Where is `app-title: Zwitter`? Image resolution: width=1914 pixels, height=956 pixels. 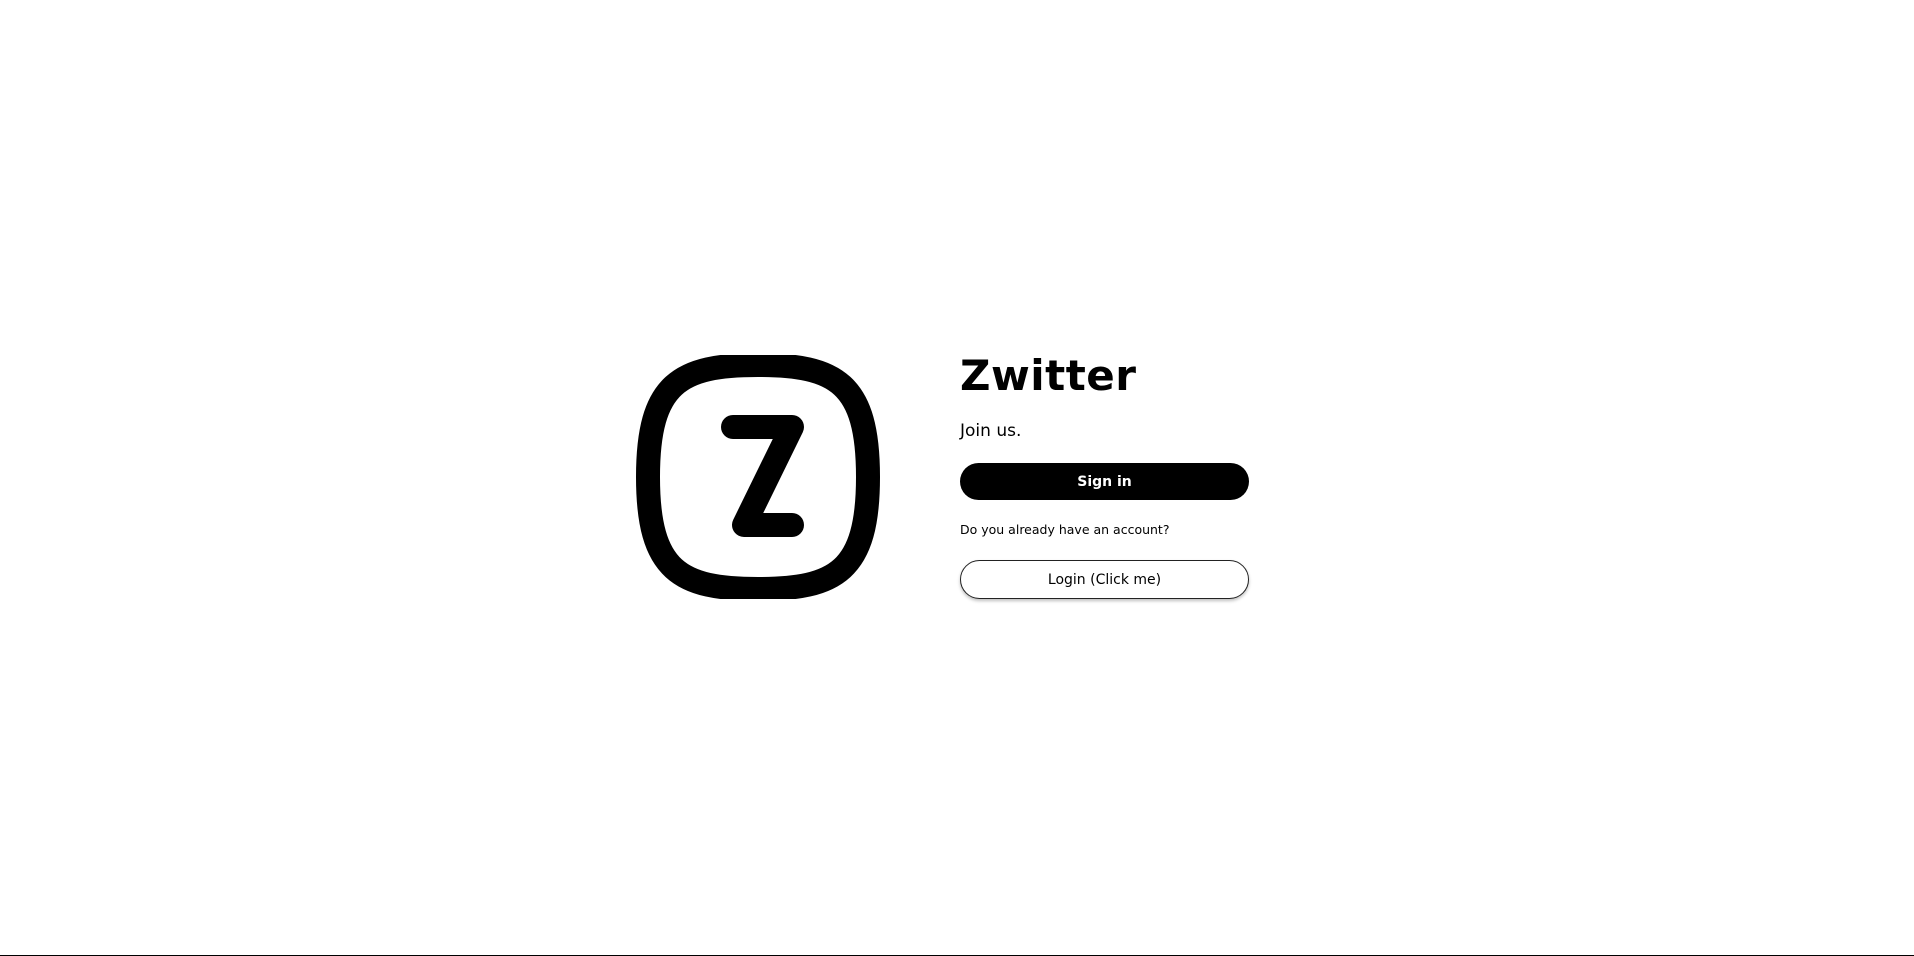
app-title: Zwitter is located at coordinates (1048, 375).